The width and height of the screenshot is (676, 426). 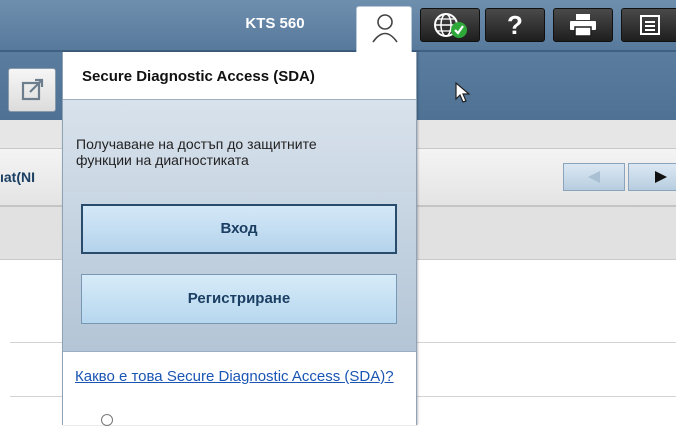 I want to click on top-toolbar: KTS 560 ?, so click(x=338, y=26).